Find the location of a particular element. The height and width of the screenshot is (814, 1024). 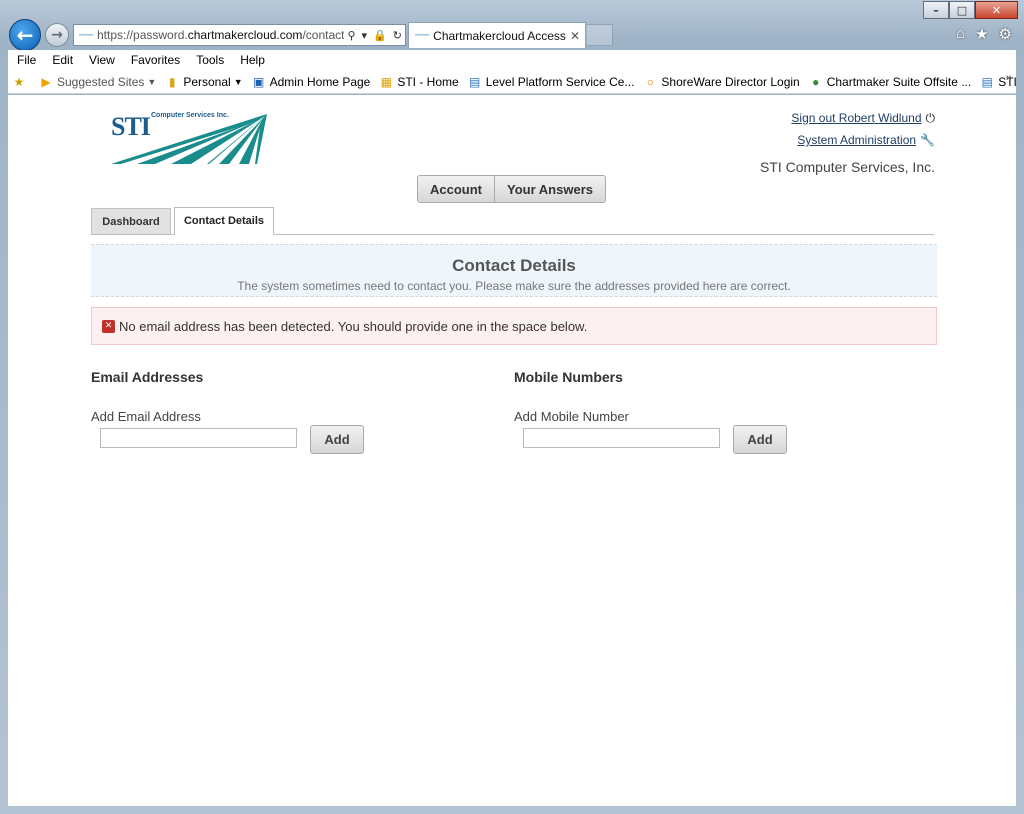

tab-dashboard: Dashboard is located at coordinates (131, 221).